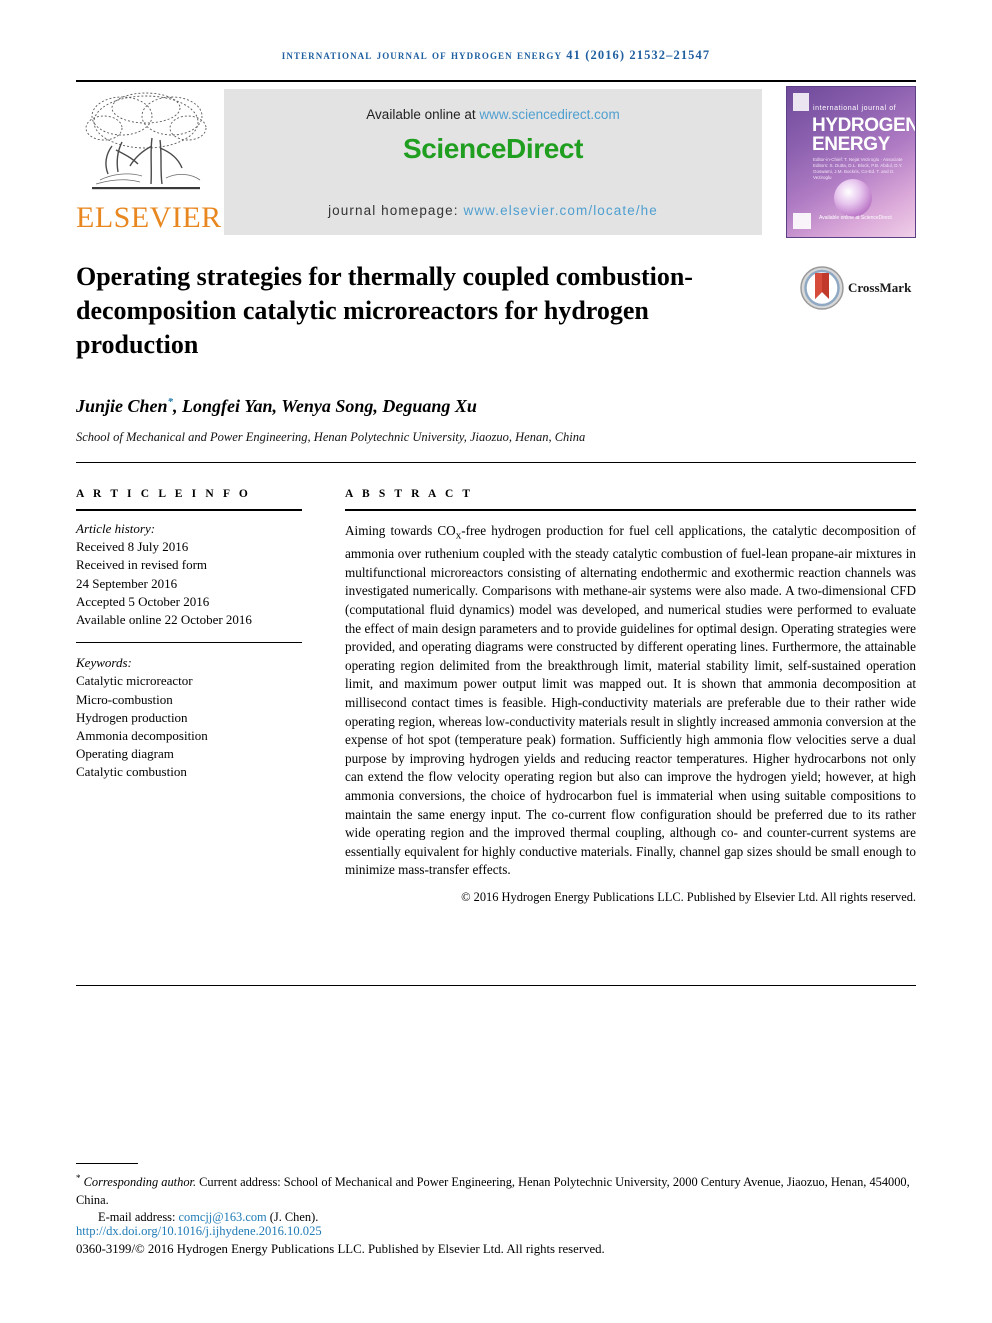 The image size is (992, 1323). What do you see at coordinates (880, 287) in the screenshot?
I see `crossmark-label: CrossMark` at bounding box center [880, 287].